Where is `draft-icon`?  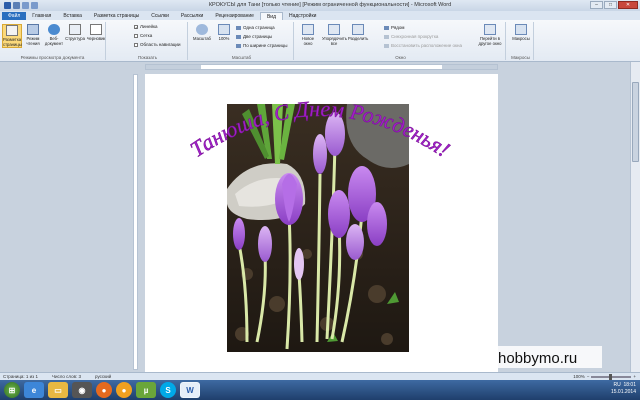
draft-icon is located at coordinates (96, 29).